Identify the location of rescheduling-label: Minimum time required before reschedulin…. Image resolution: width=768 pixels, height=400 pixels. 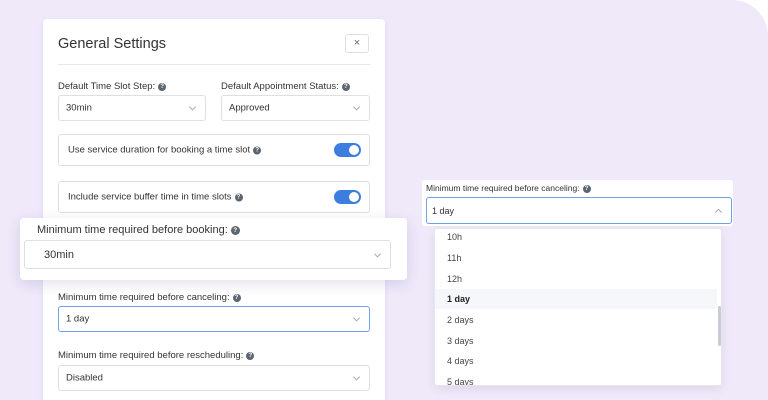
(156, 355).